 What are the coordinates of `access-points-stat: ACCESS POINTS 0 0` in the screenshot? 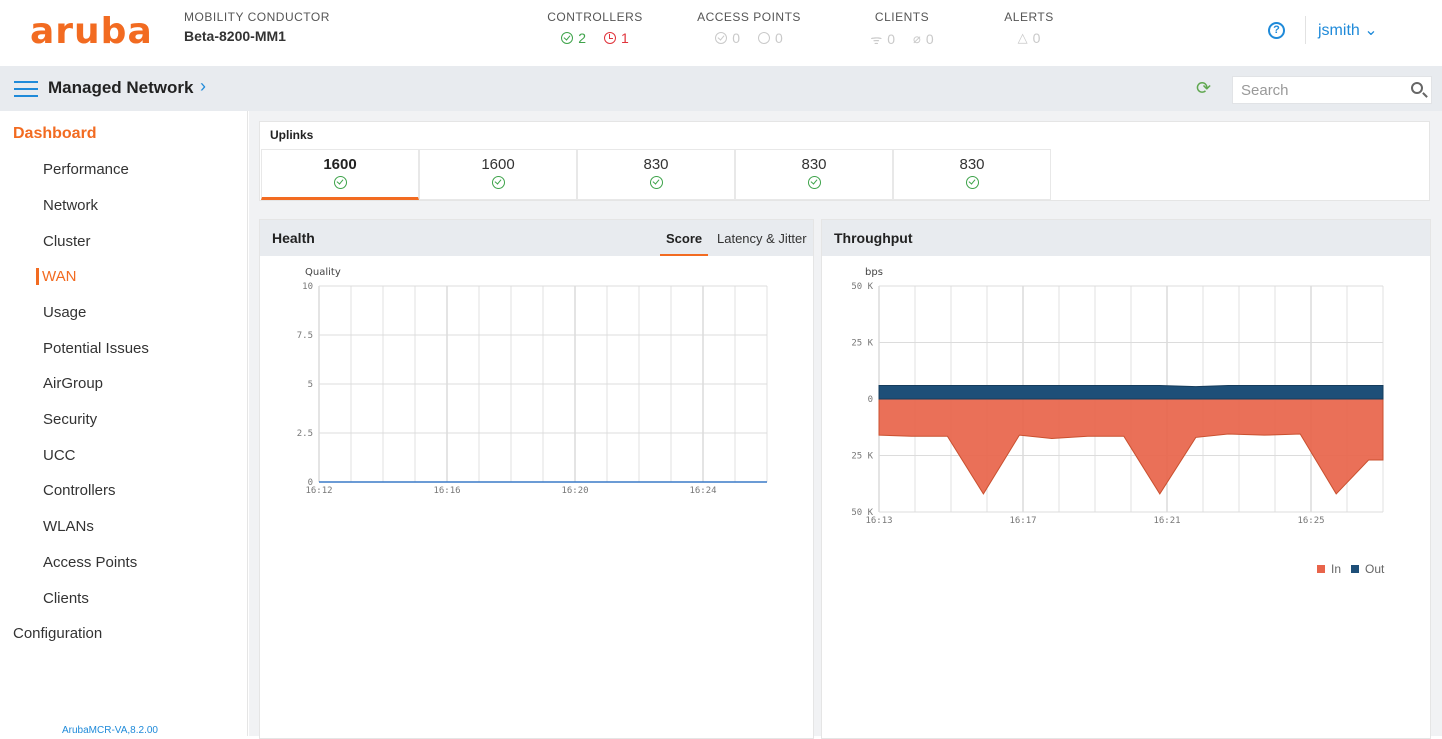 It's located at (749, 28).